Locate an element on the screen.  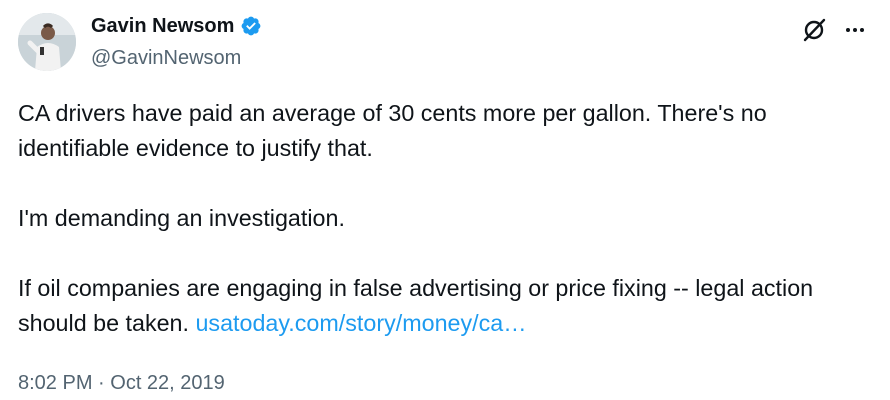
grok-icon is located at coordinates (814, 30).